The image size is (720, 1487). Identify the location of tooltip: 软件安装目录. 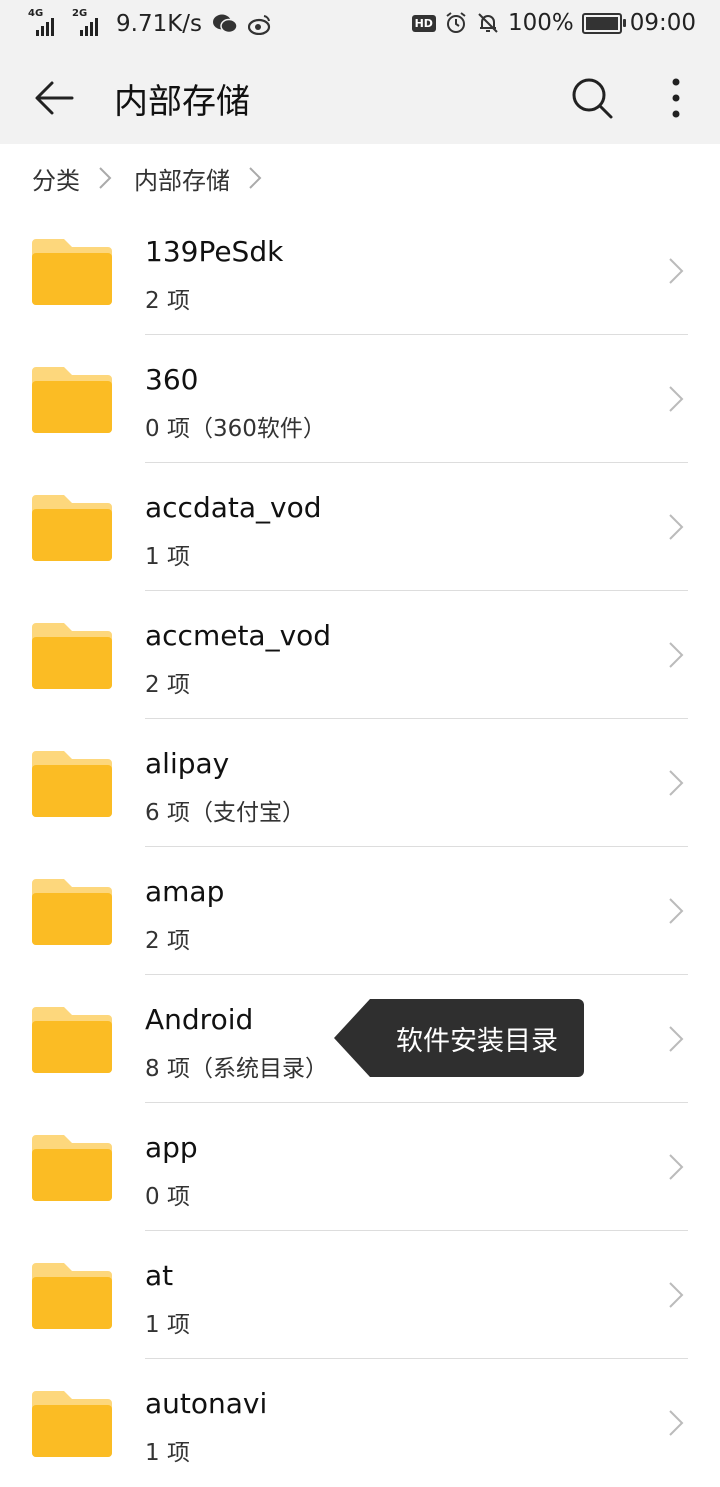
(460, 1038).